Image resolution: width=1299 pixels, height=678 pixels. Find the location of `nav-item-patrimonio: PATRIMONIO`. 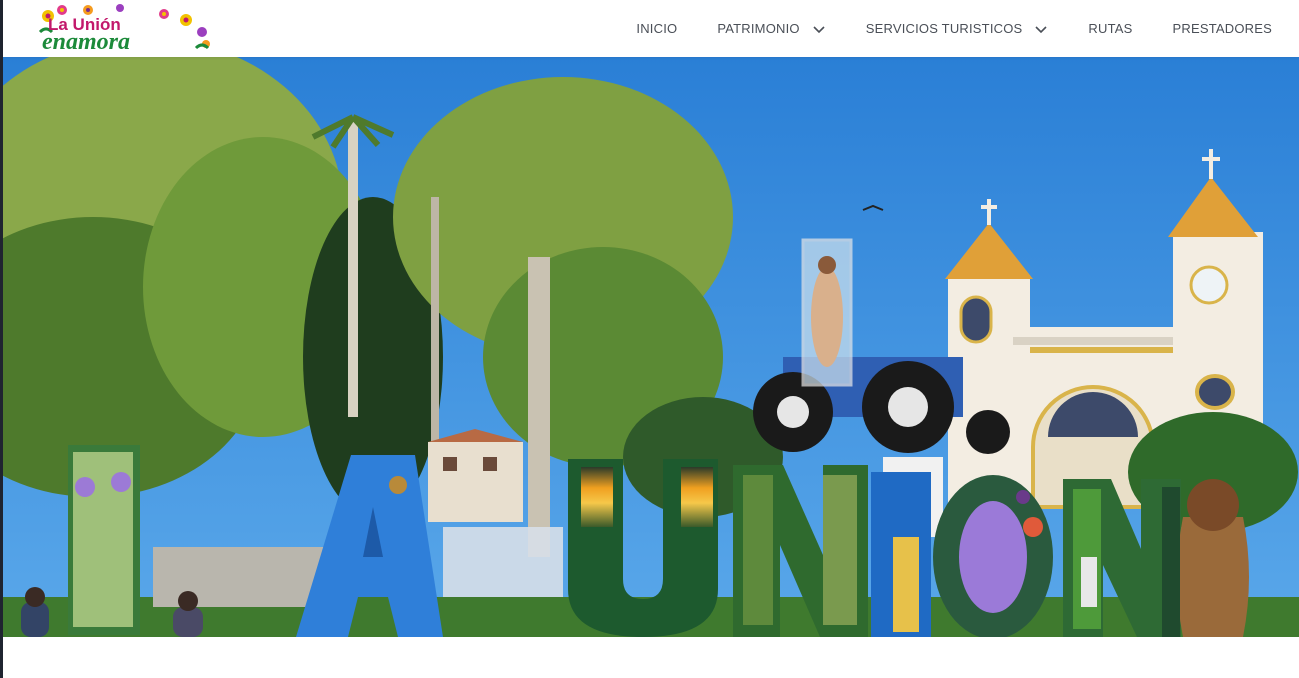

nav-item-patrimonio: PATRIMONIO is located at coordinates (771, 28).